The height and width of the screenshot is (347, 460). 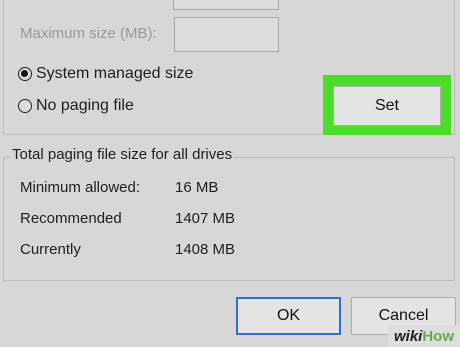 What do you see at coordinates (71, 218) in the screenshot?
I see `recommended-label: Recommended` at bounding box center [71, 218].